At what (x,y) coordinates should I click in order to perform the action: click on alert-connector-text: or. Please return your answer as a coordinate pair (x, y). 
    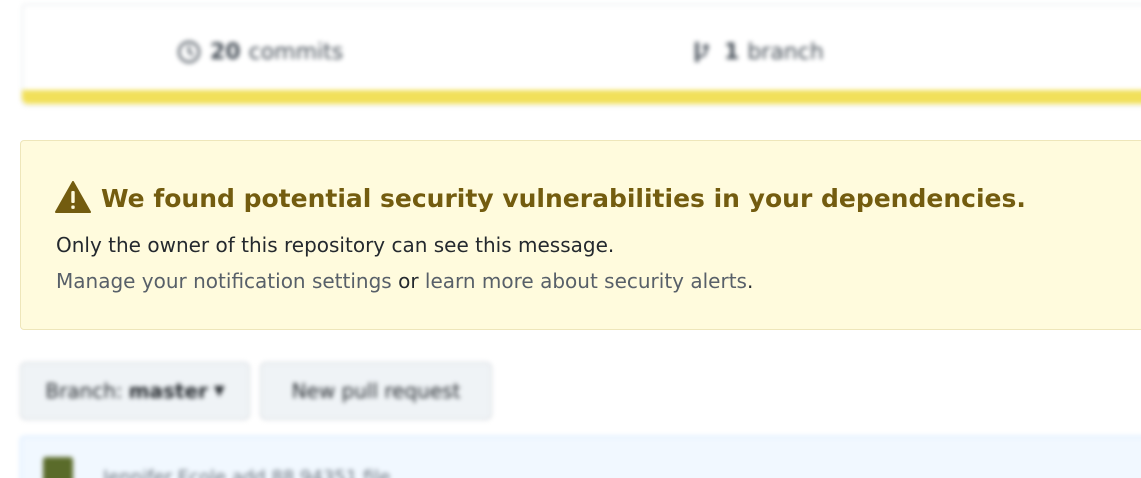
    Looking at the image, I should click on (408, 281).